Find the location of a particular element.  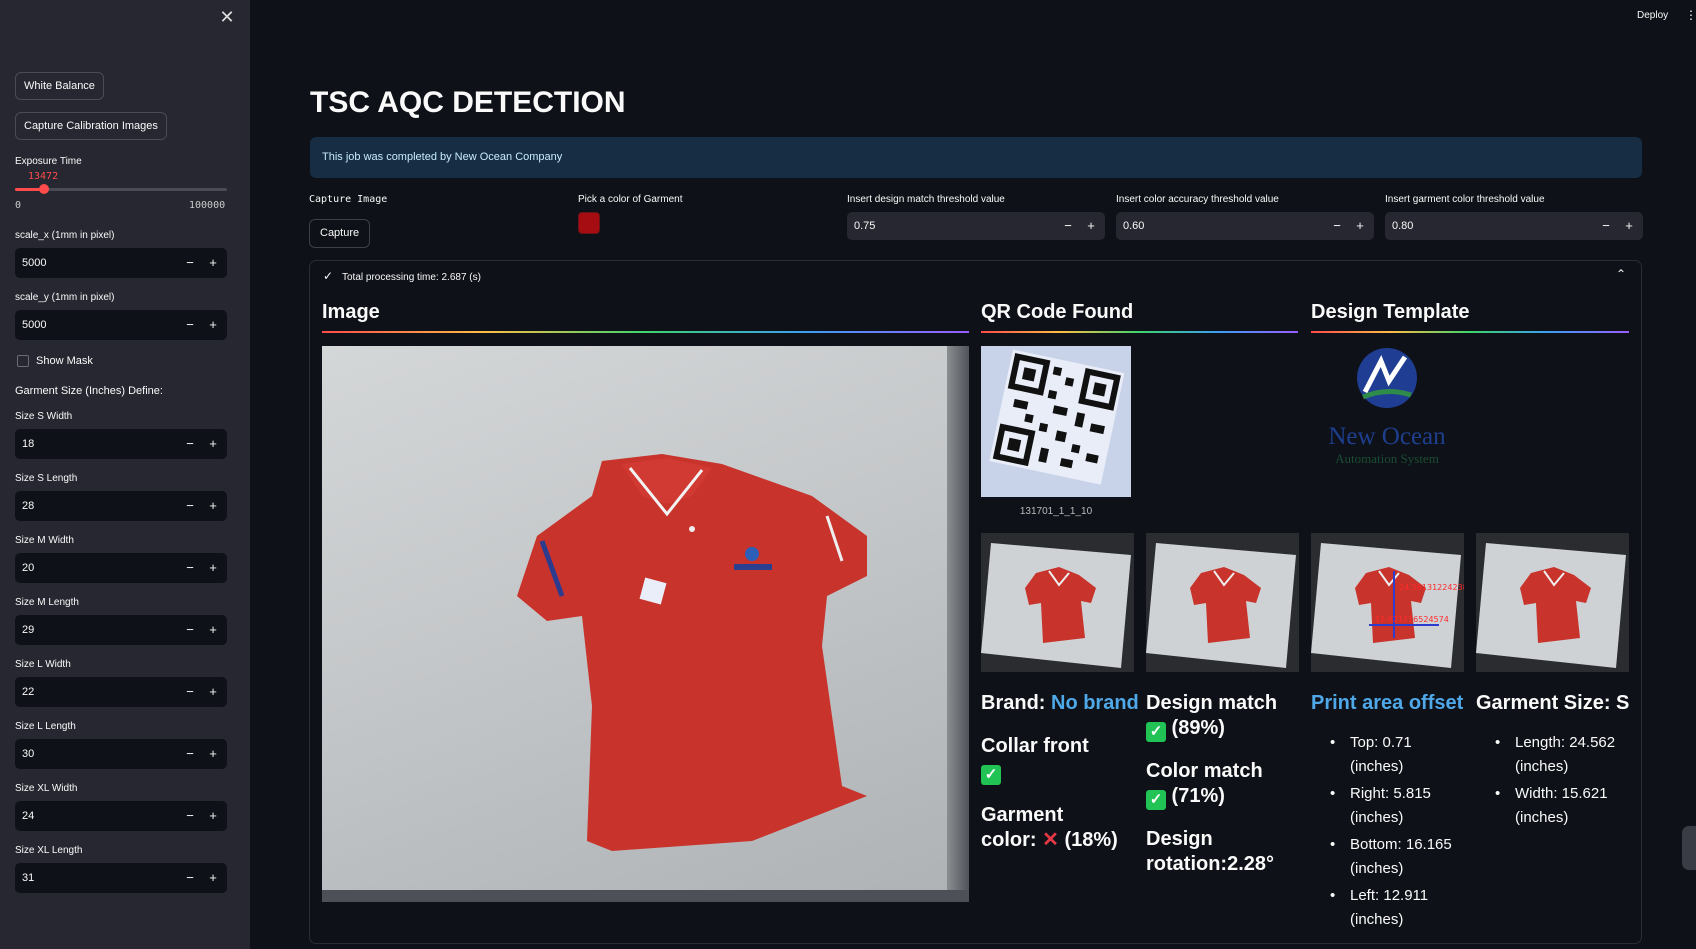

size-field-input: 22 − + is located at coordinates (121, 692).